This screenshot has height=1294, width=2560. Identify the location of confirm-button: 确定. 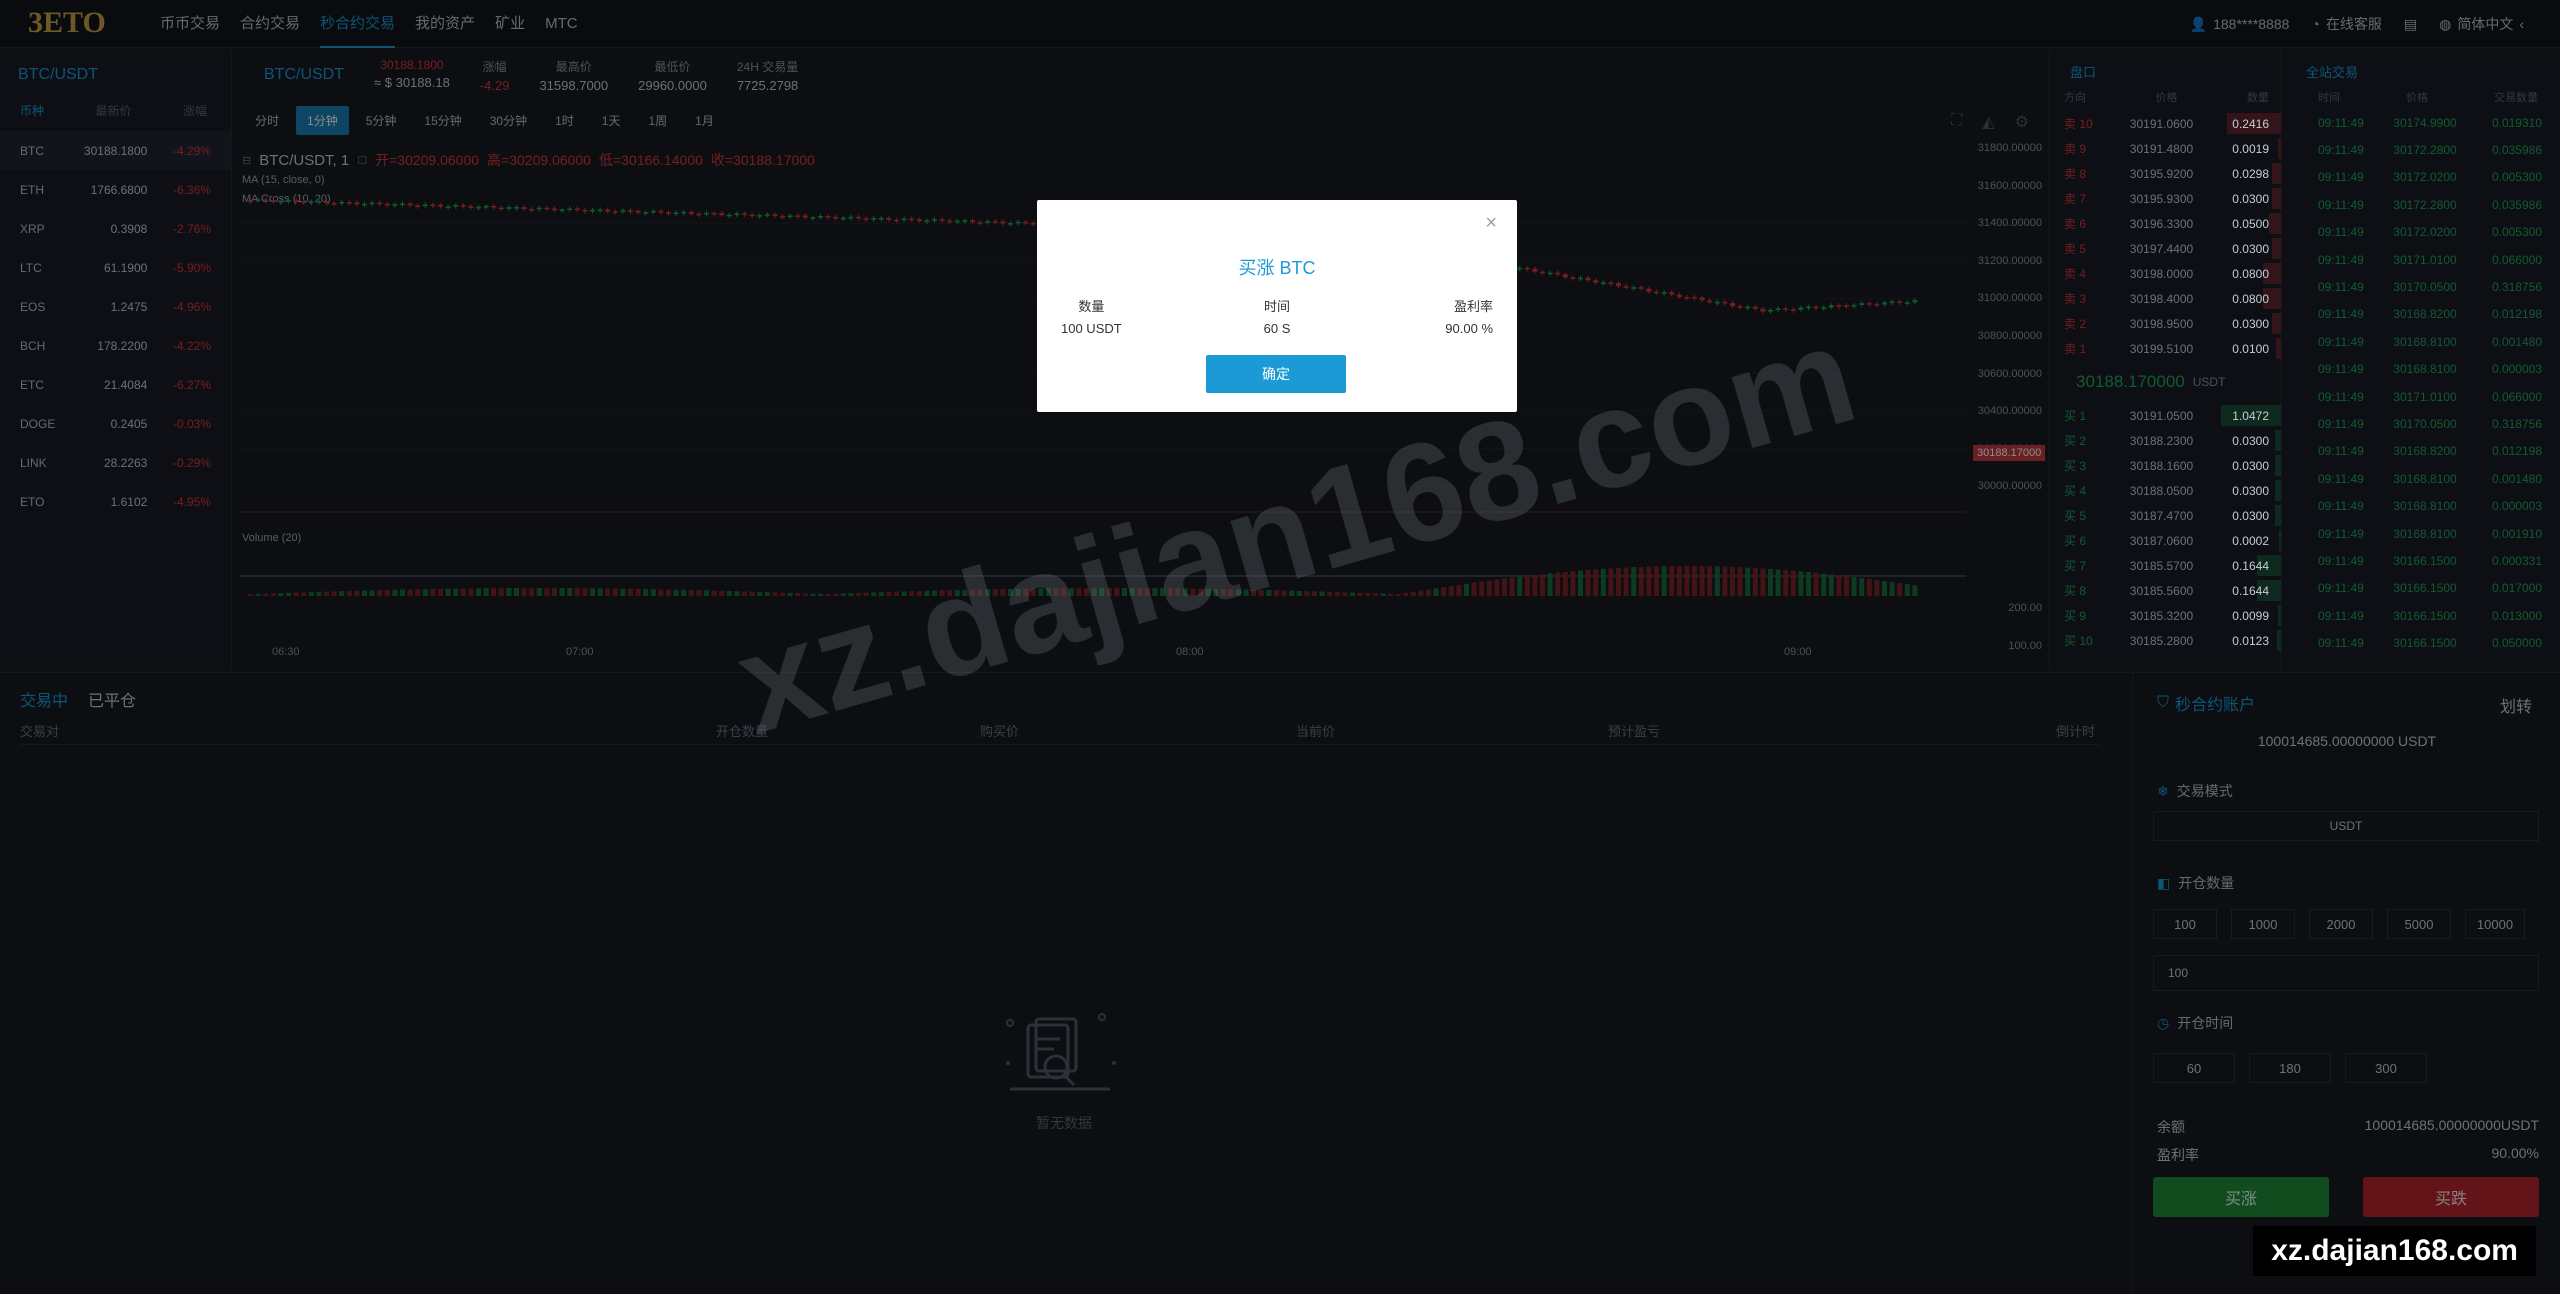
(1276, 374).